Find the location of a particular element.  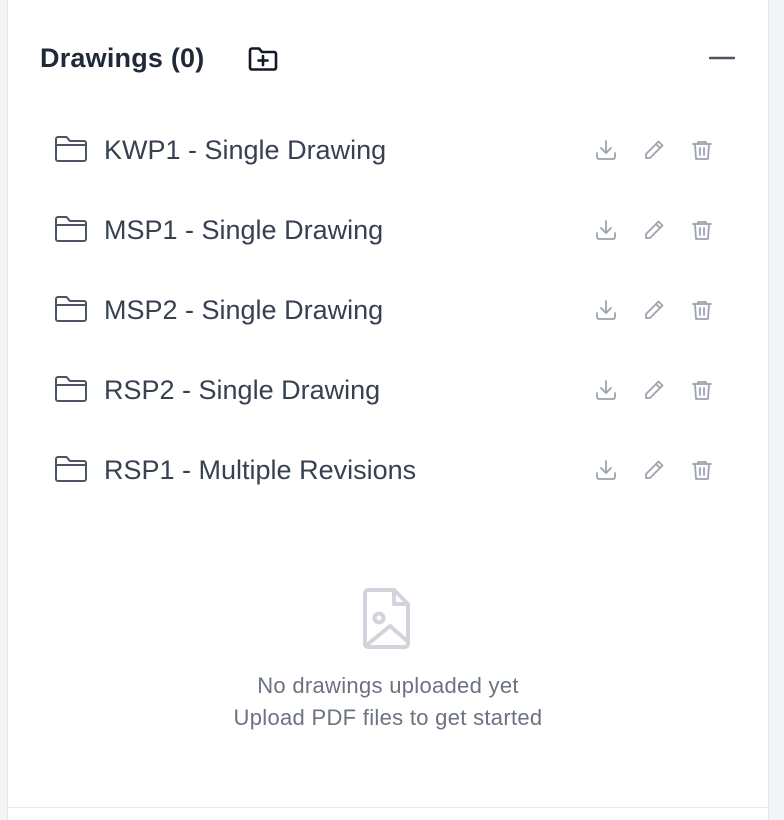

drawing-name: MSP2 - Single Drawing is located at coordinates (244, 310).